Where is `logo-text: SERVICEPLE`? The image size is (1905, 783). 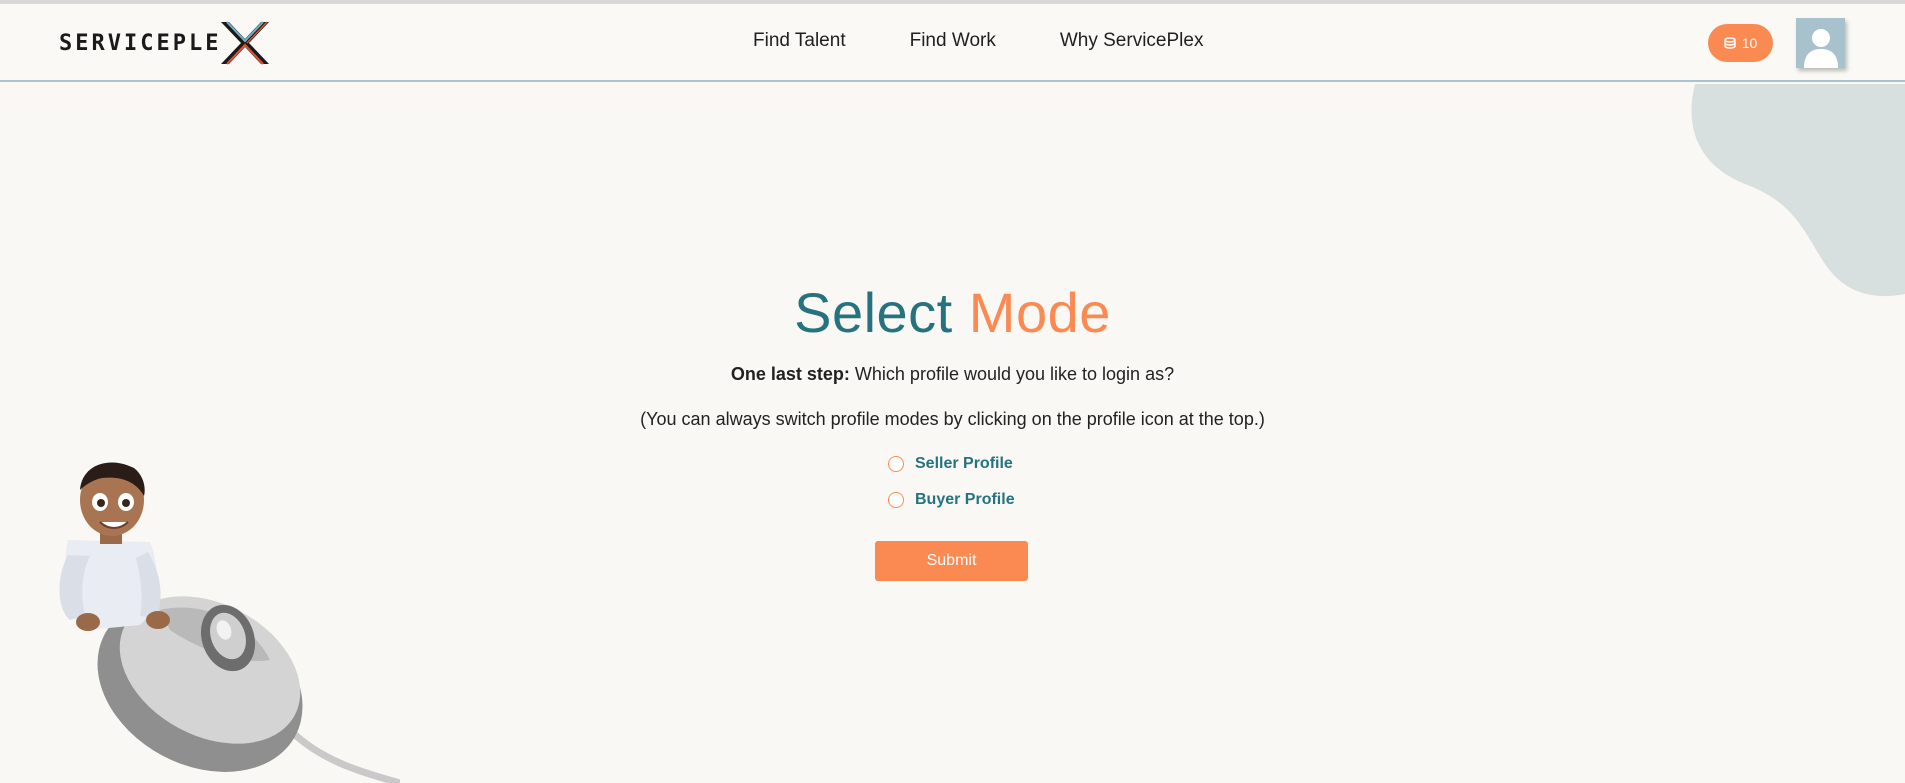 logo-text: SERVICEPLE is located at coordinates (140, 43).